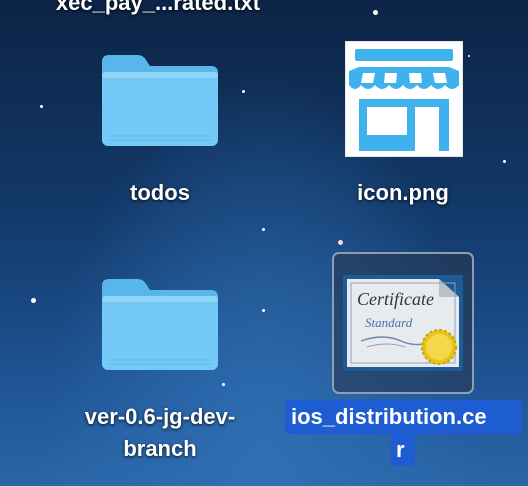 This screenshot has height=486, width=528. What do you see at coordinates (389, 416) in the screenshot?
I see `certificate-label-line1: ios_distribution.ce` at bounding box center [389, 416].